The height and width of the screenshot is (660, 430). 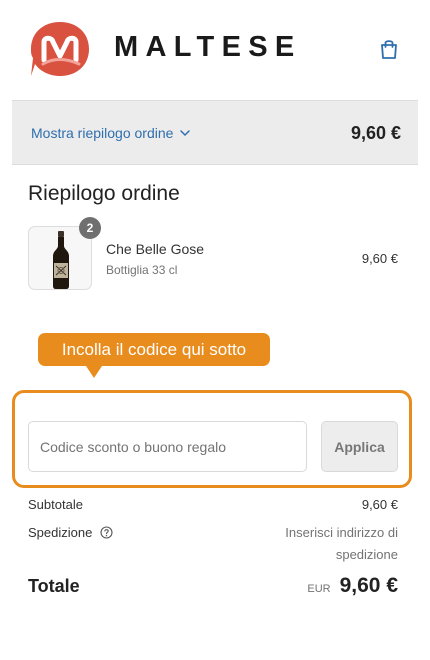 I want to click on shipping-label: Spedizione, so click(x=60, y=532).